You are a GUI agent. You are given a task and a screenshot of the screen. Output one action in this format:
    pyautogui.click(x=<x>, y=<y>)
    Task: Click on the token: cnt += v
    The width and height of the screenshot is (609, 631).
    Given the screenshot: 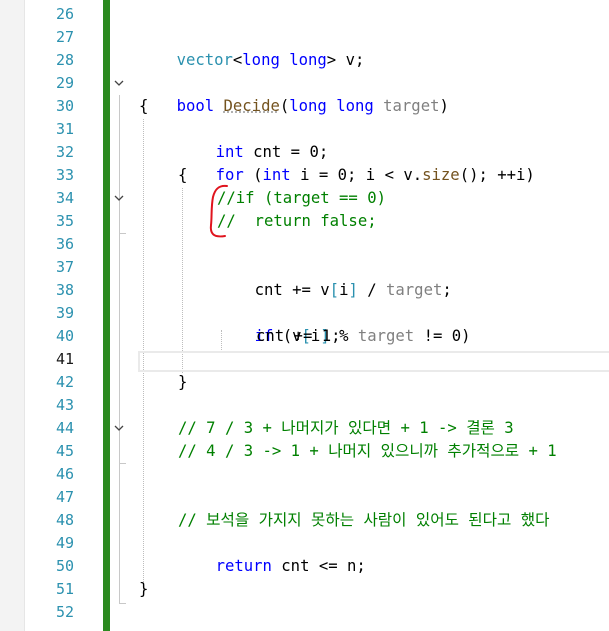 What is the action you would take?
    pyautogui.click(x=292, y=290)
    